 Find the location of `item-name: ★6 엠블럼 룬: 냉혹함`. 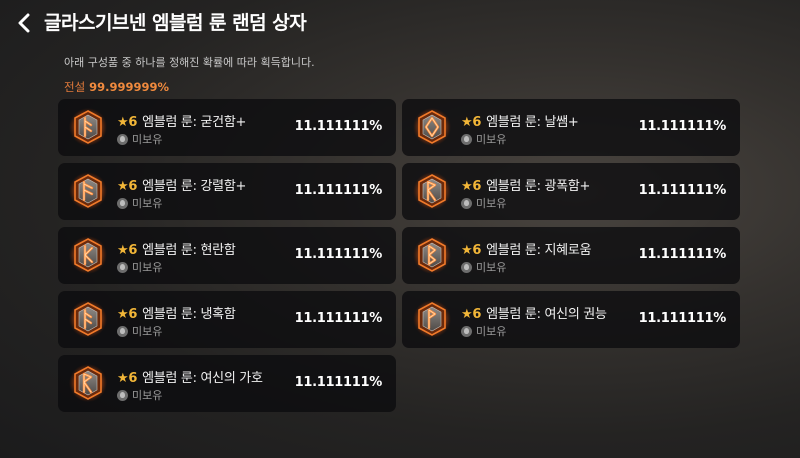

item-name: ★6 엠블럼 룬: 냉혹함 is located at coordinates (176, 312).